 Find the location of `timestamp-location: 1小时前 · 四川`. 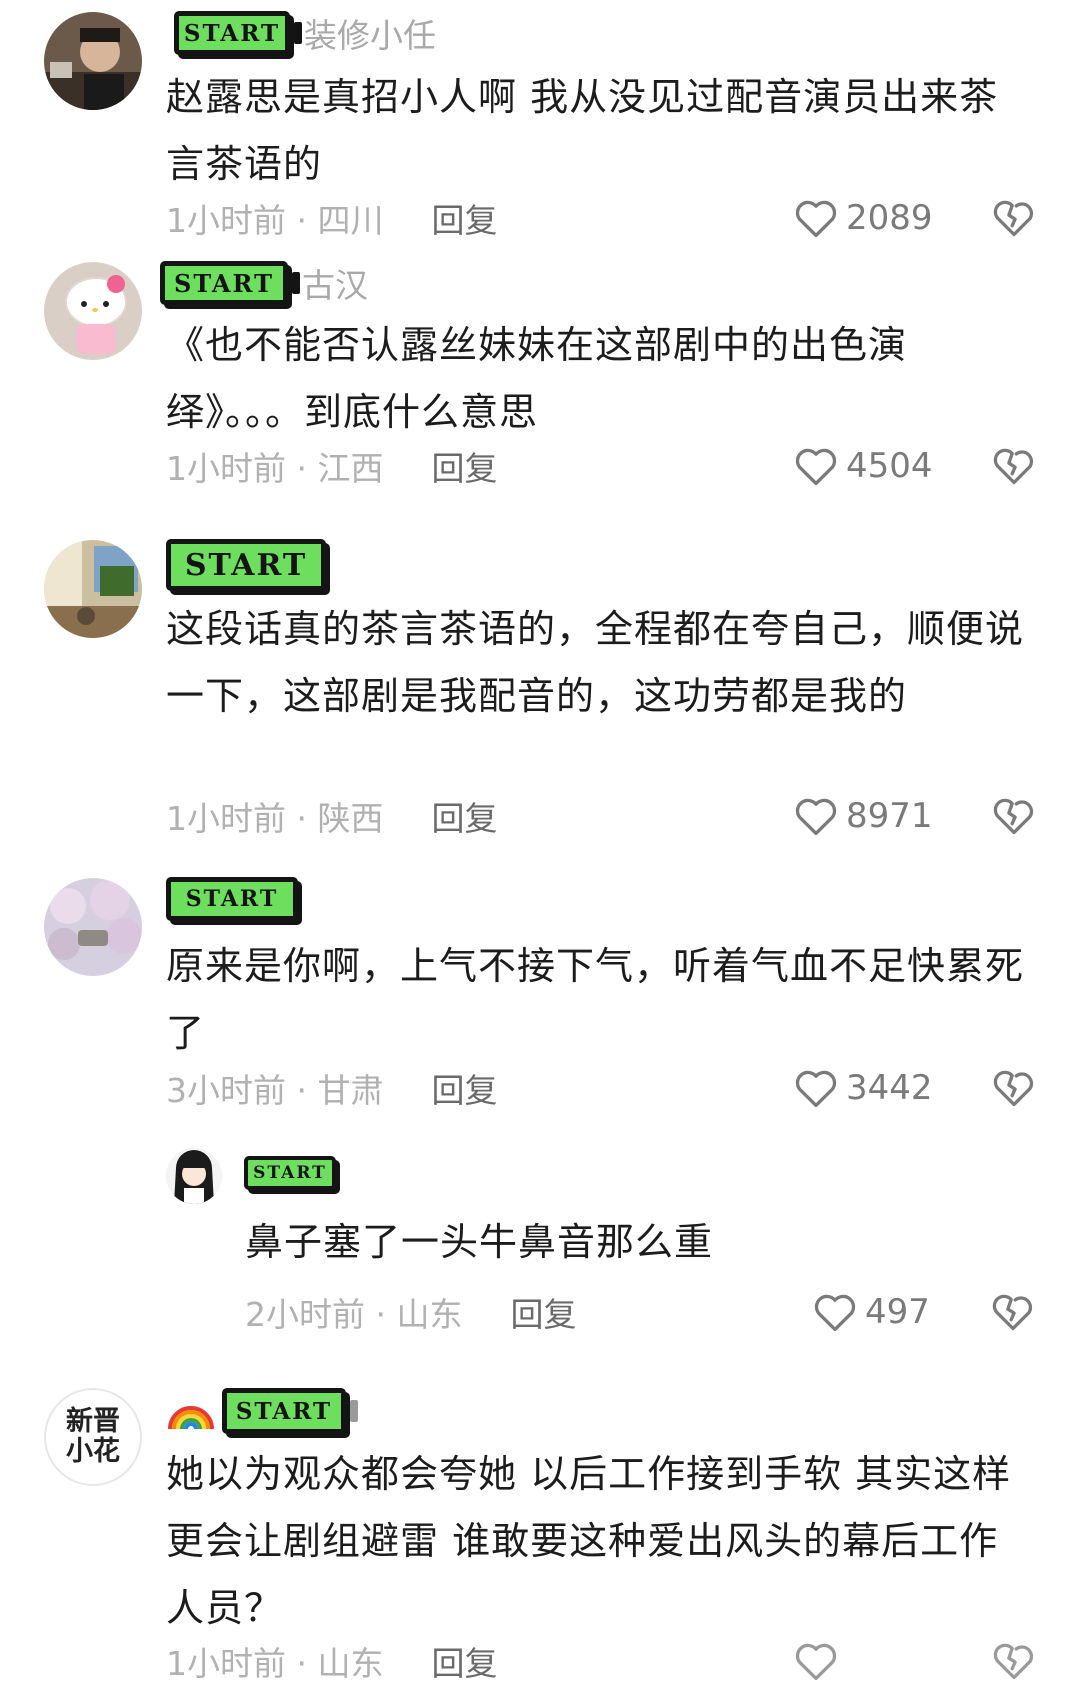

timestamp-location: 1小时前 · 四川 is located at coordinates (275, 220).